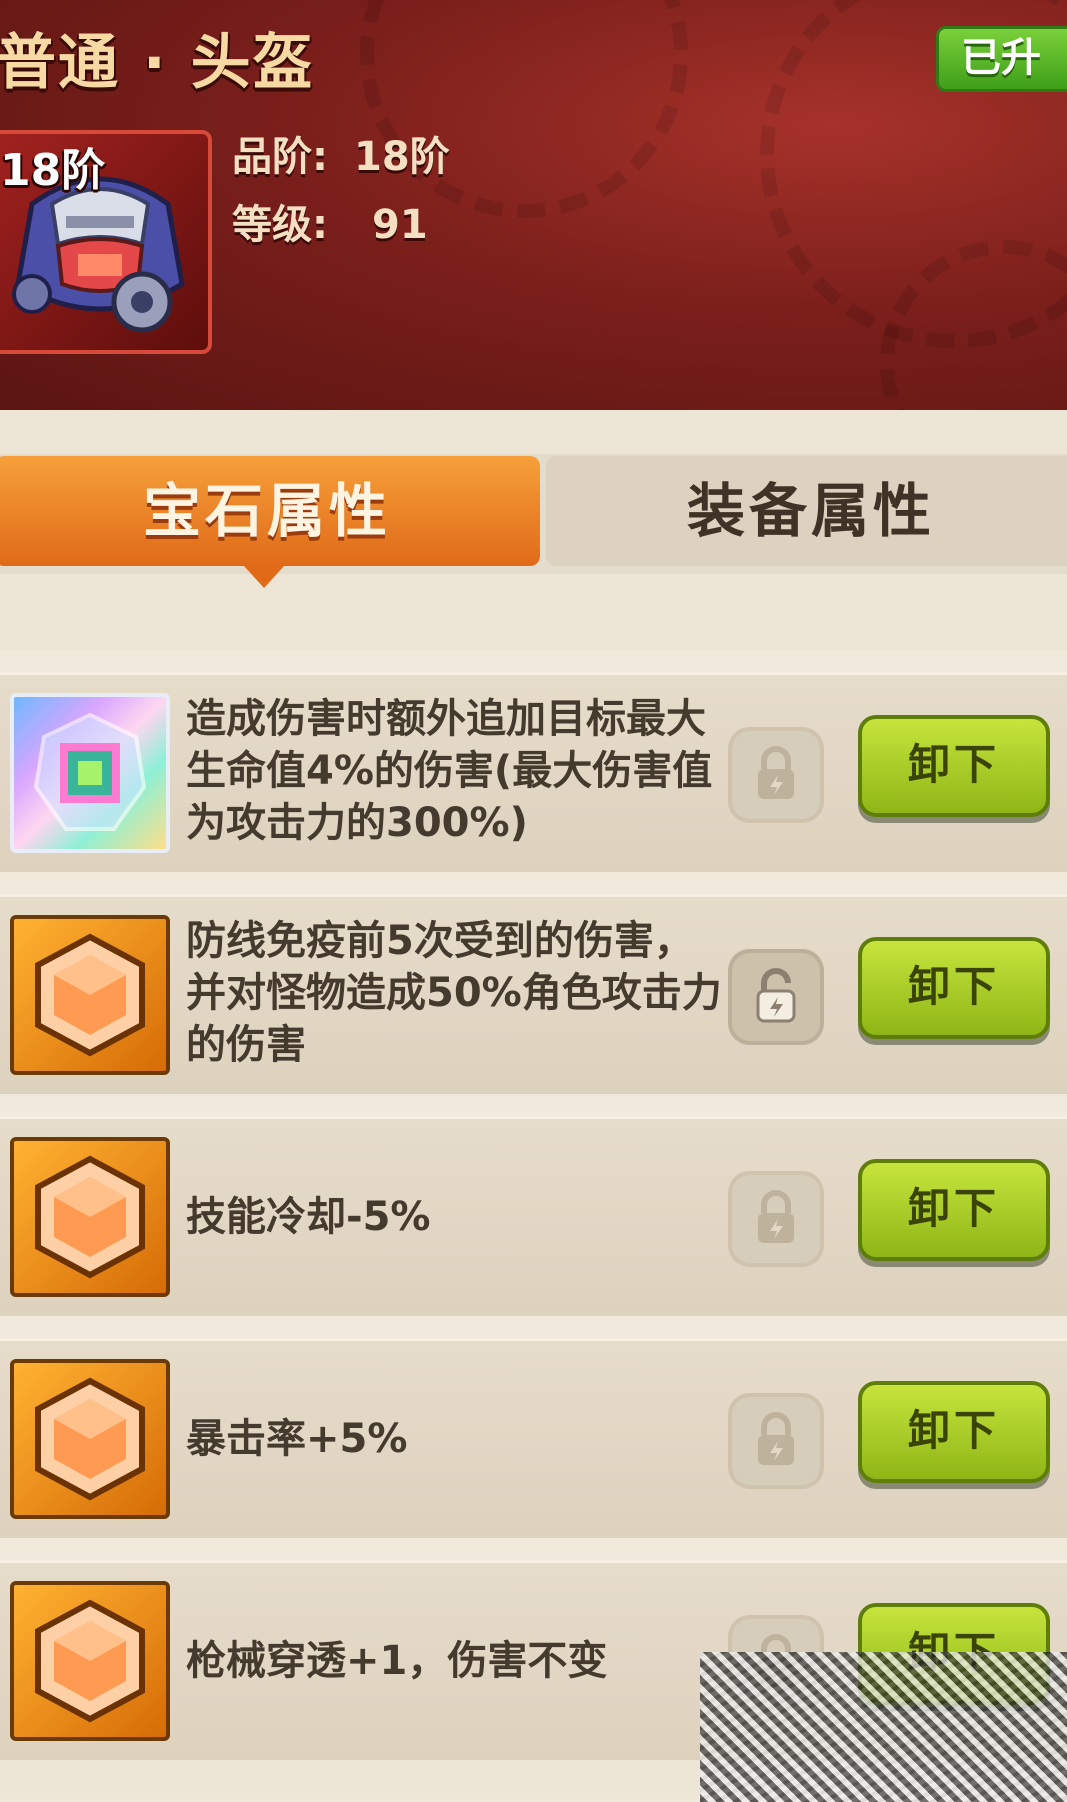  I want to click on gem-description: 防线免疫前5次受到的伤害，并对怪物造成50%角色攻击力的伤害, so click(454, 993).